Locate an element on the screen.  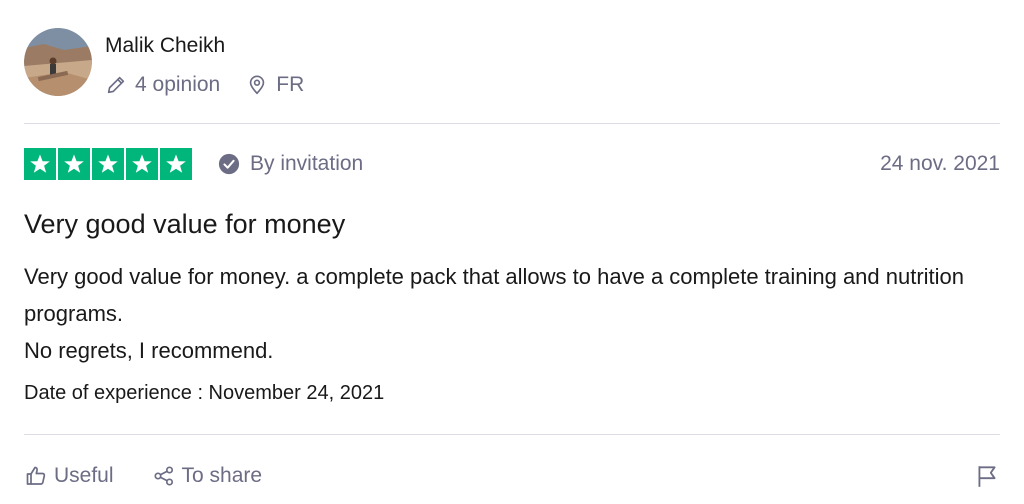
star-rating is located at coordinates (108, 164).